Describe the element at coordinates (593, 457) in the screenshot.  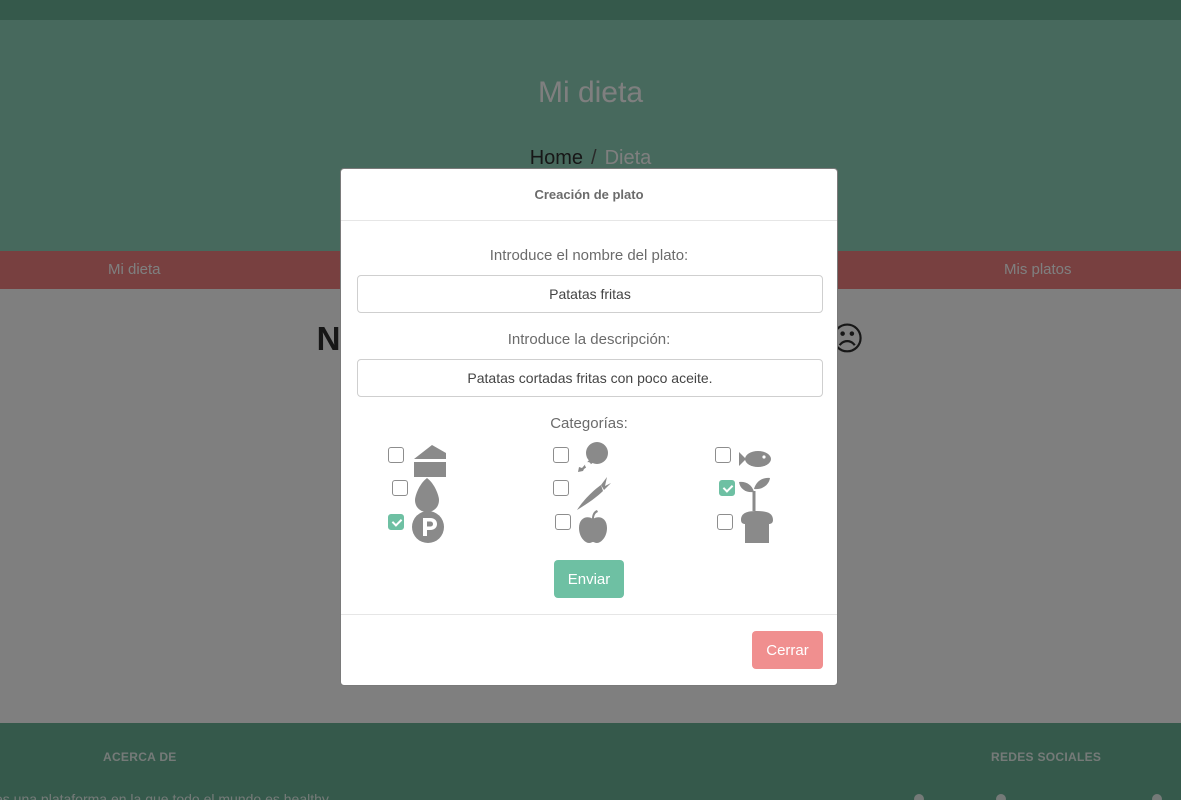
I see `chicken-leg-icon` at that location.